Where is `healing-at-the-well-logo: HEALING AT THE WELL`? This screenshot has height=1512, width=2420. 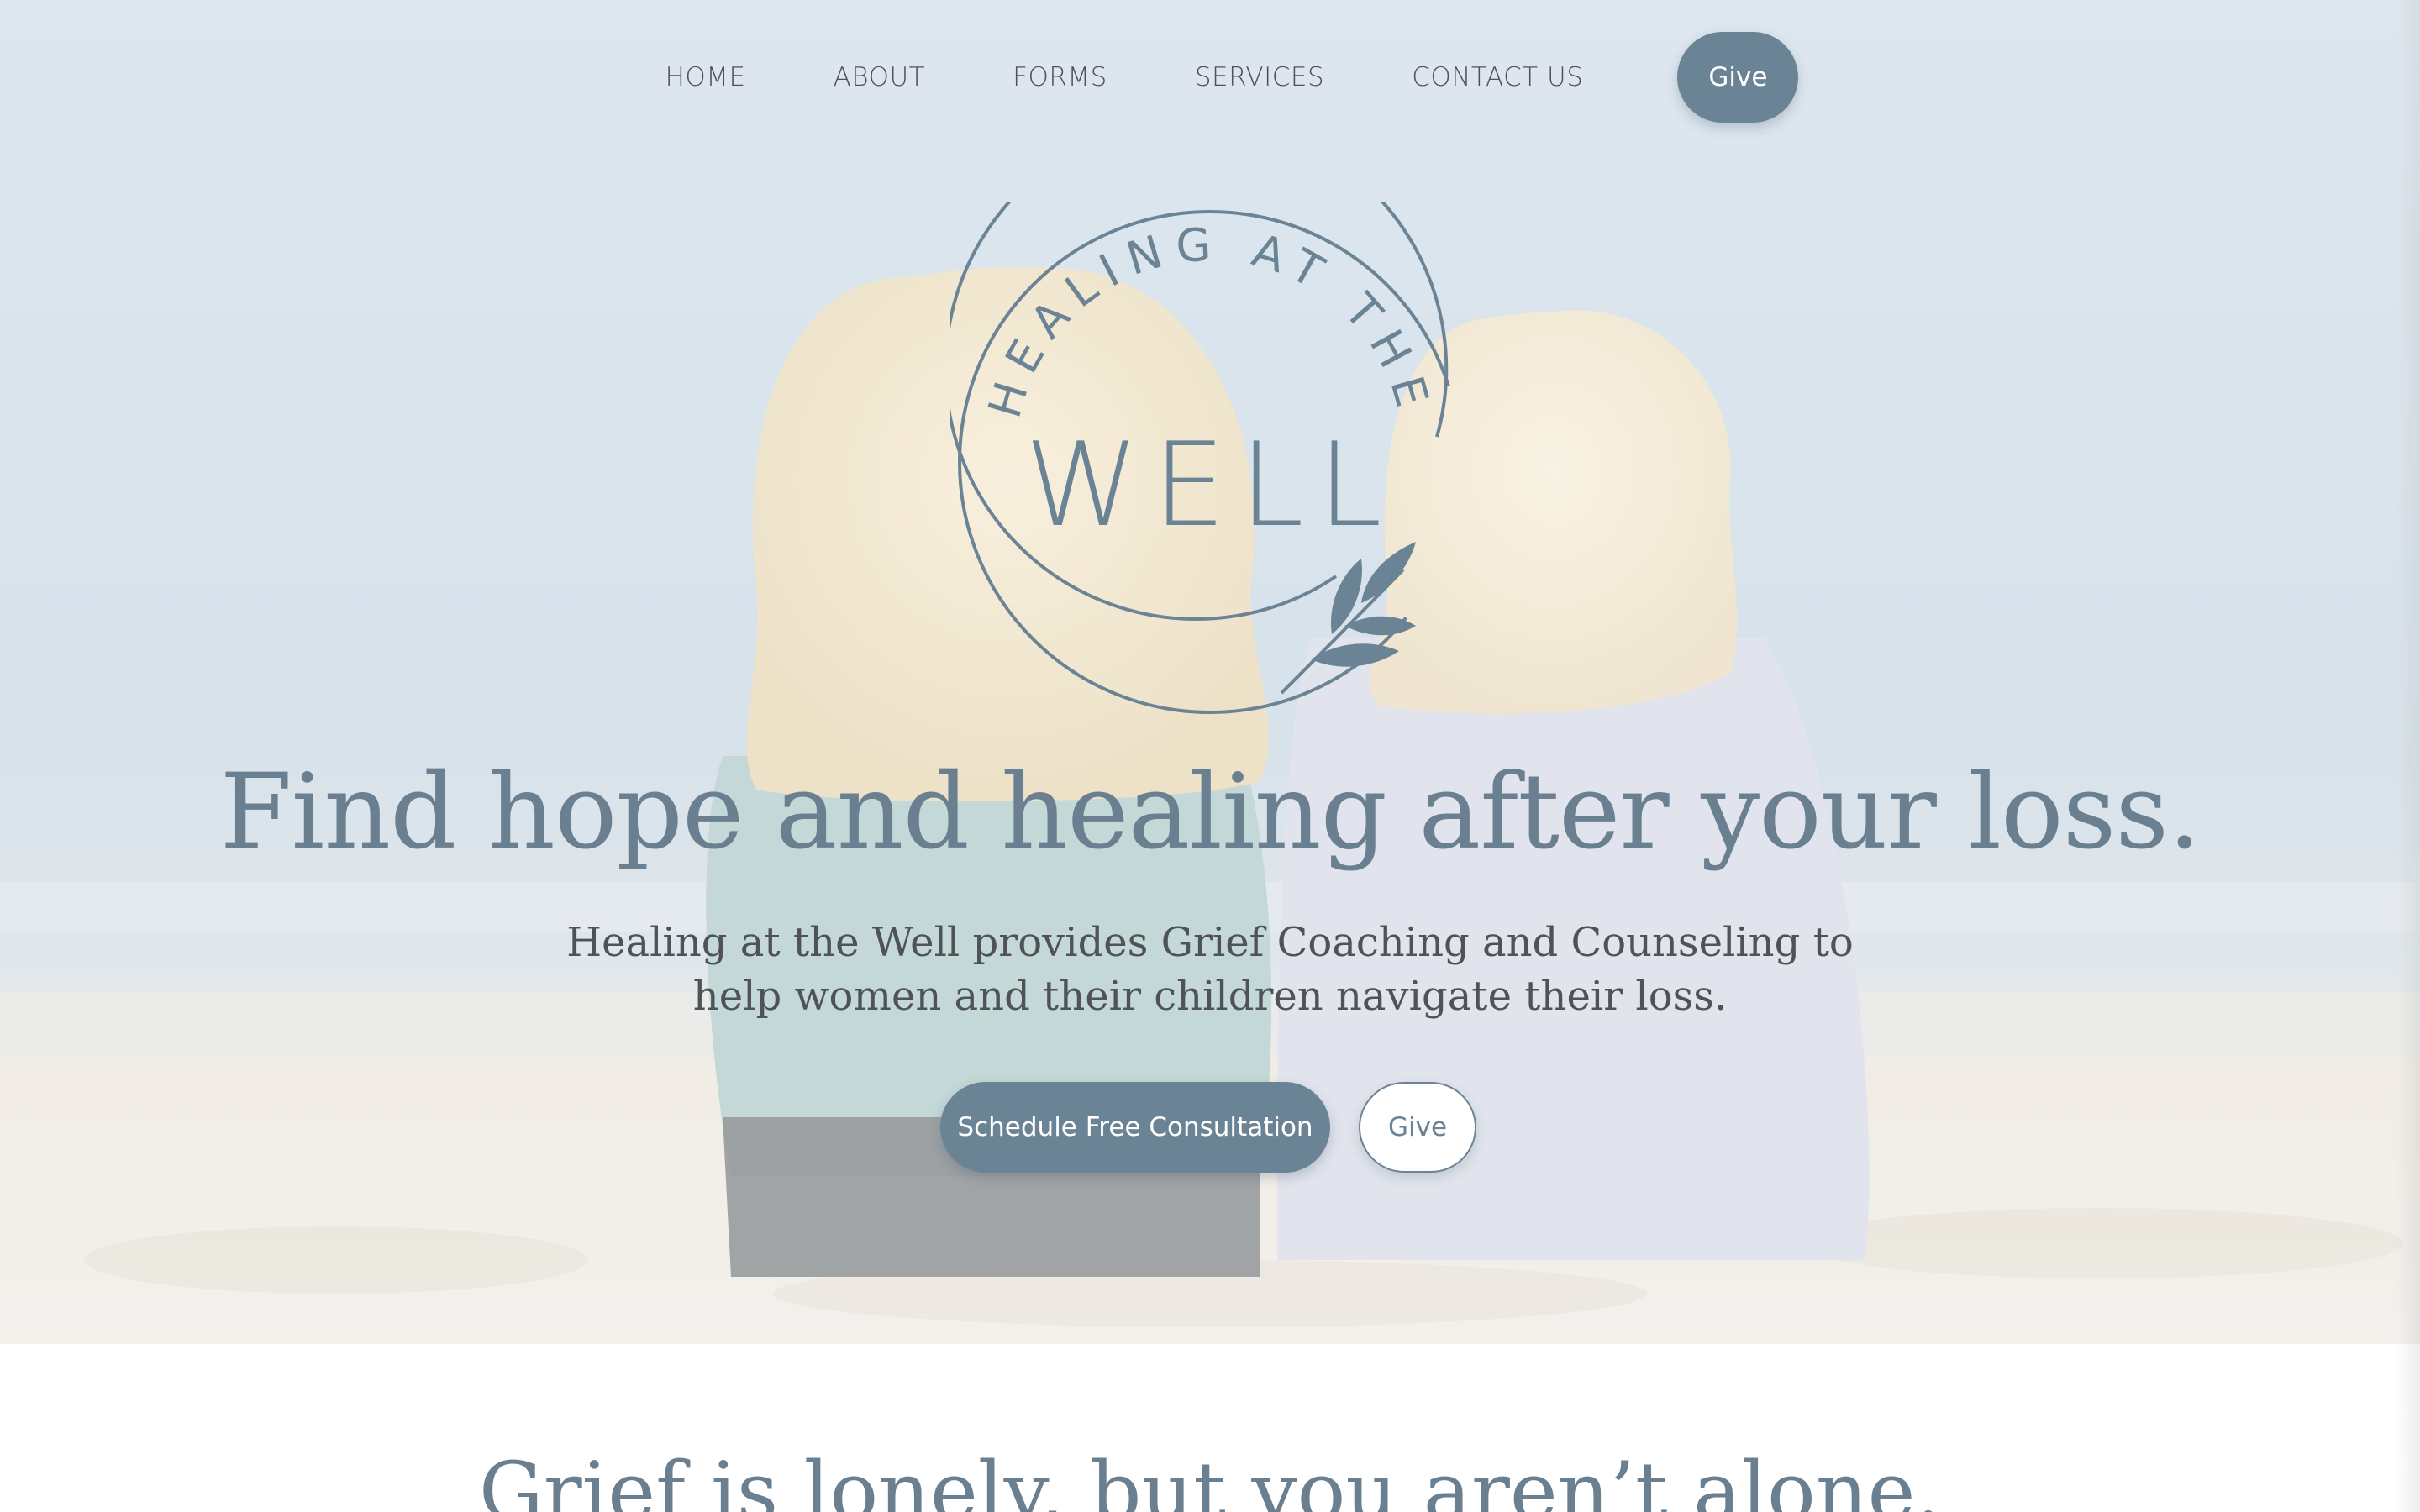
healing-at-the-well-logo: HEALING AT THE WELL is located at coordinates (1210, 462).